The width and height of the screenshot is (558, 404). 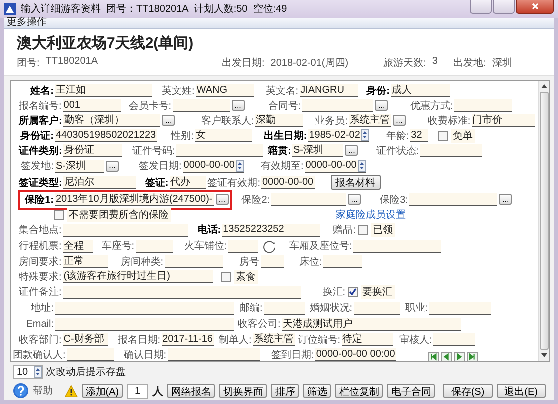 What do you see at coordinates (481, 7) in the screenshot?
I see `minimize-button` at bounding box center [481, 7].